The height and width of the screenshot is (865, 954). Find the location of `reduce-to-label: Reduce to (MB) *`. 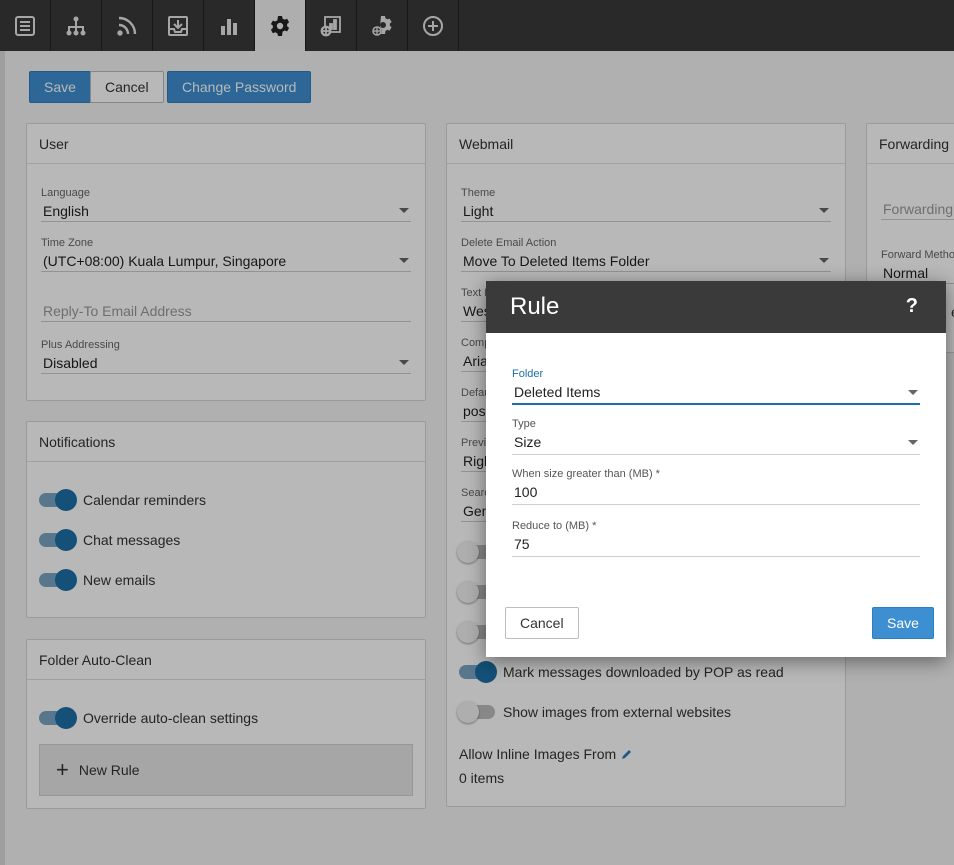

reduce-to-label: Reduce to (MB) * is located at coordinates (554, 526).